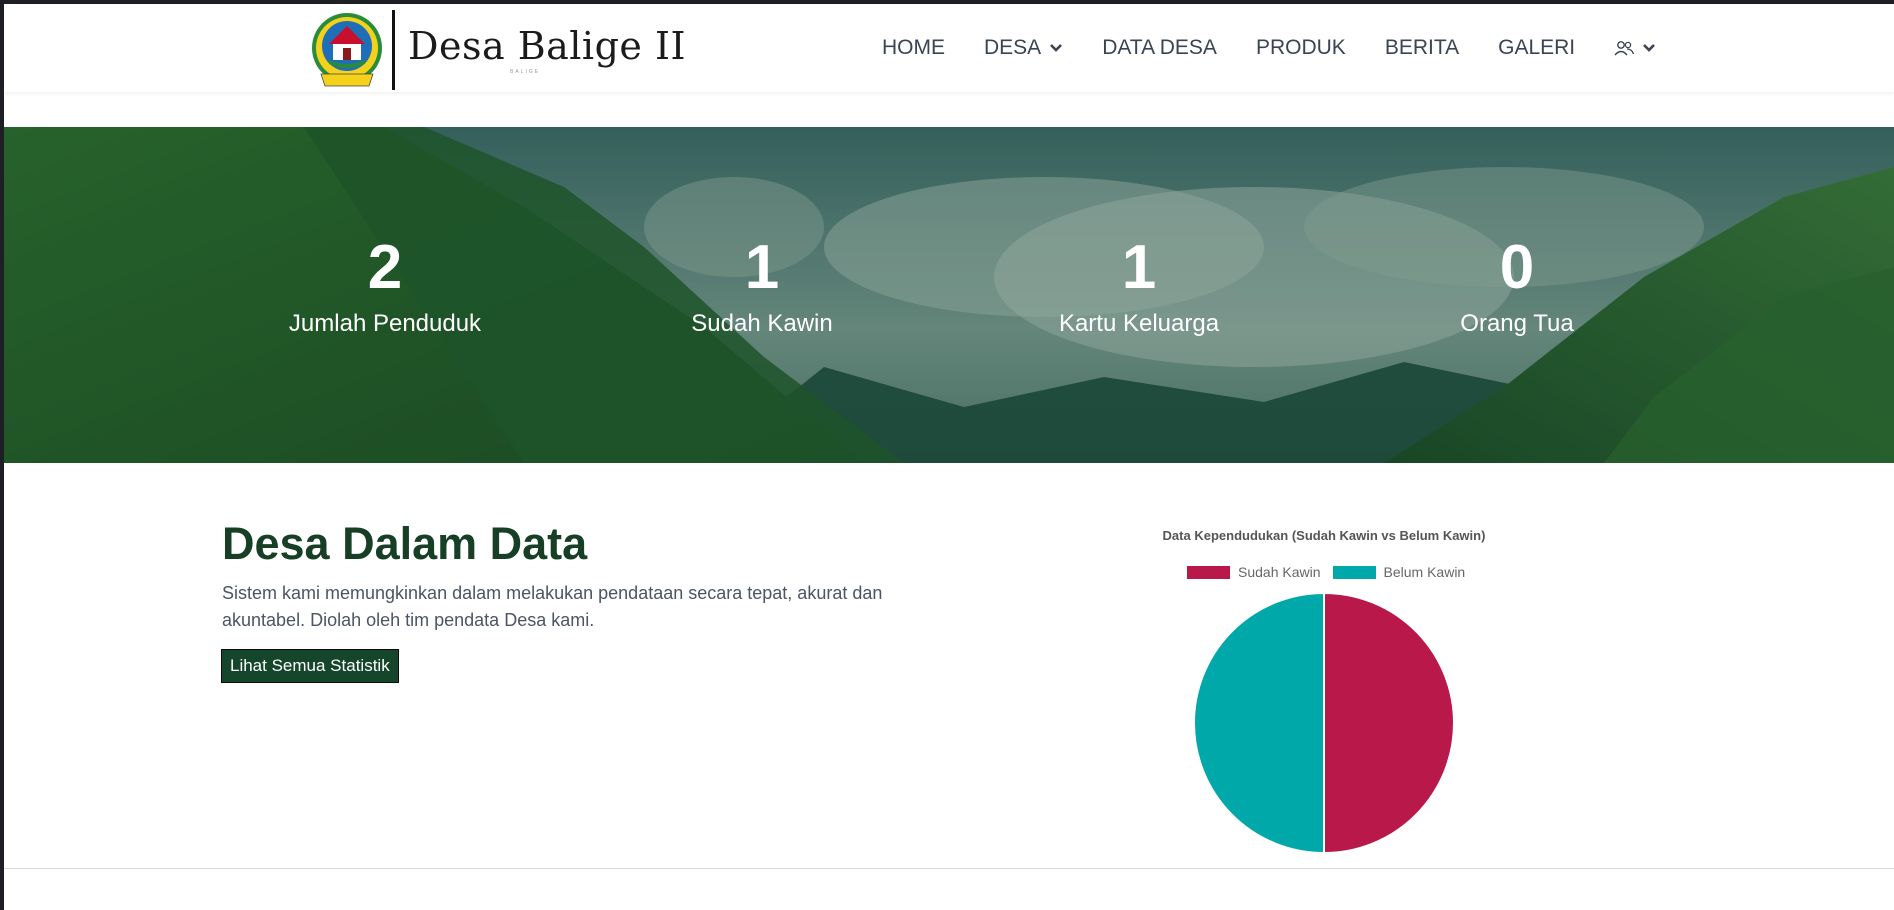  Describe the element at coordinates (547, 46) in the screenshot. I see `site-title: Desa Balige II` at that location.